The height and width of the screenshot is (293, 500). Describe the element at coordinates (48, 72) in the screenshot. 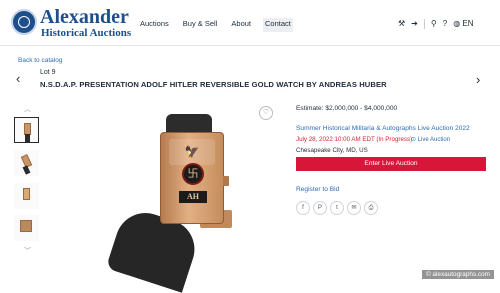

I see `lot-number: Lot 9` at that location.